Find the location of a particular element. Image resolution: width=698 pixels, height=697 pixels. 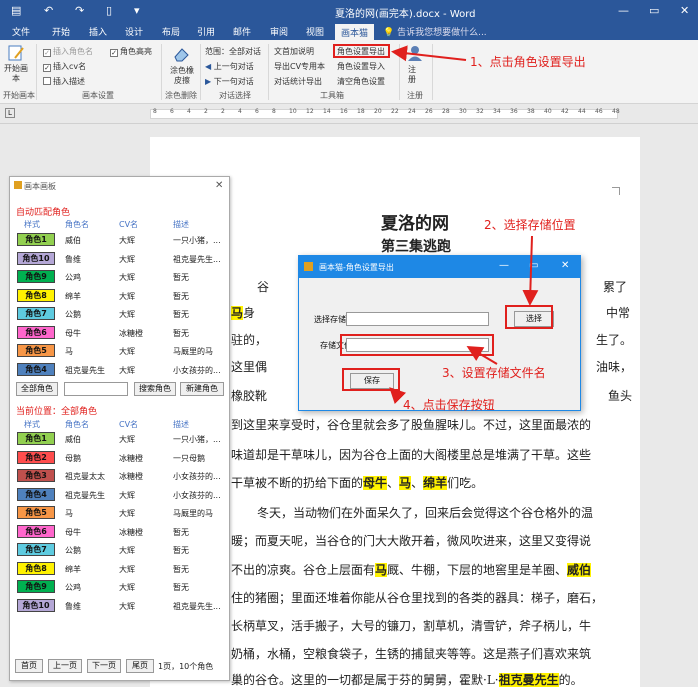

arrow-step3 is located at coordinates (482, 355).